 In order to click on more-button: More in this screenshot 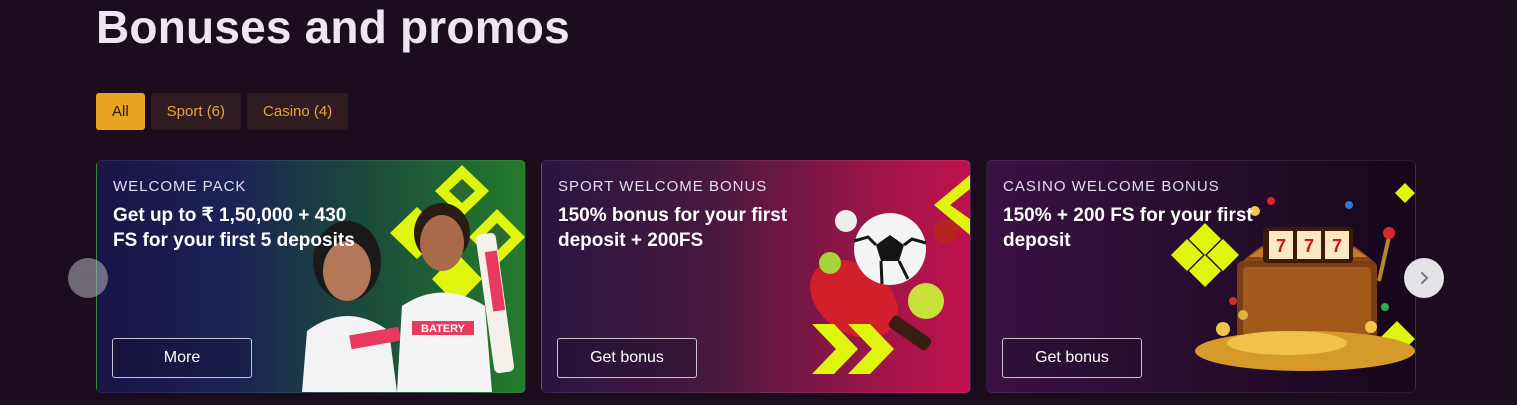, I will do `click(182, 358)`.